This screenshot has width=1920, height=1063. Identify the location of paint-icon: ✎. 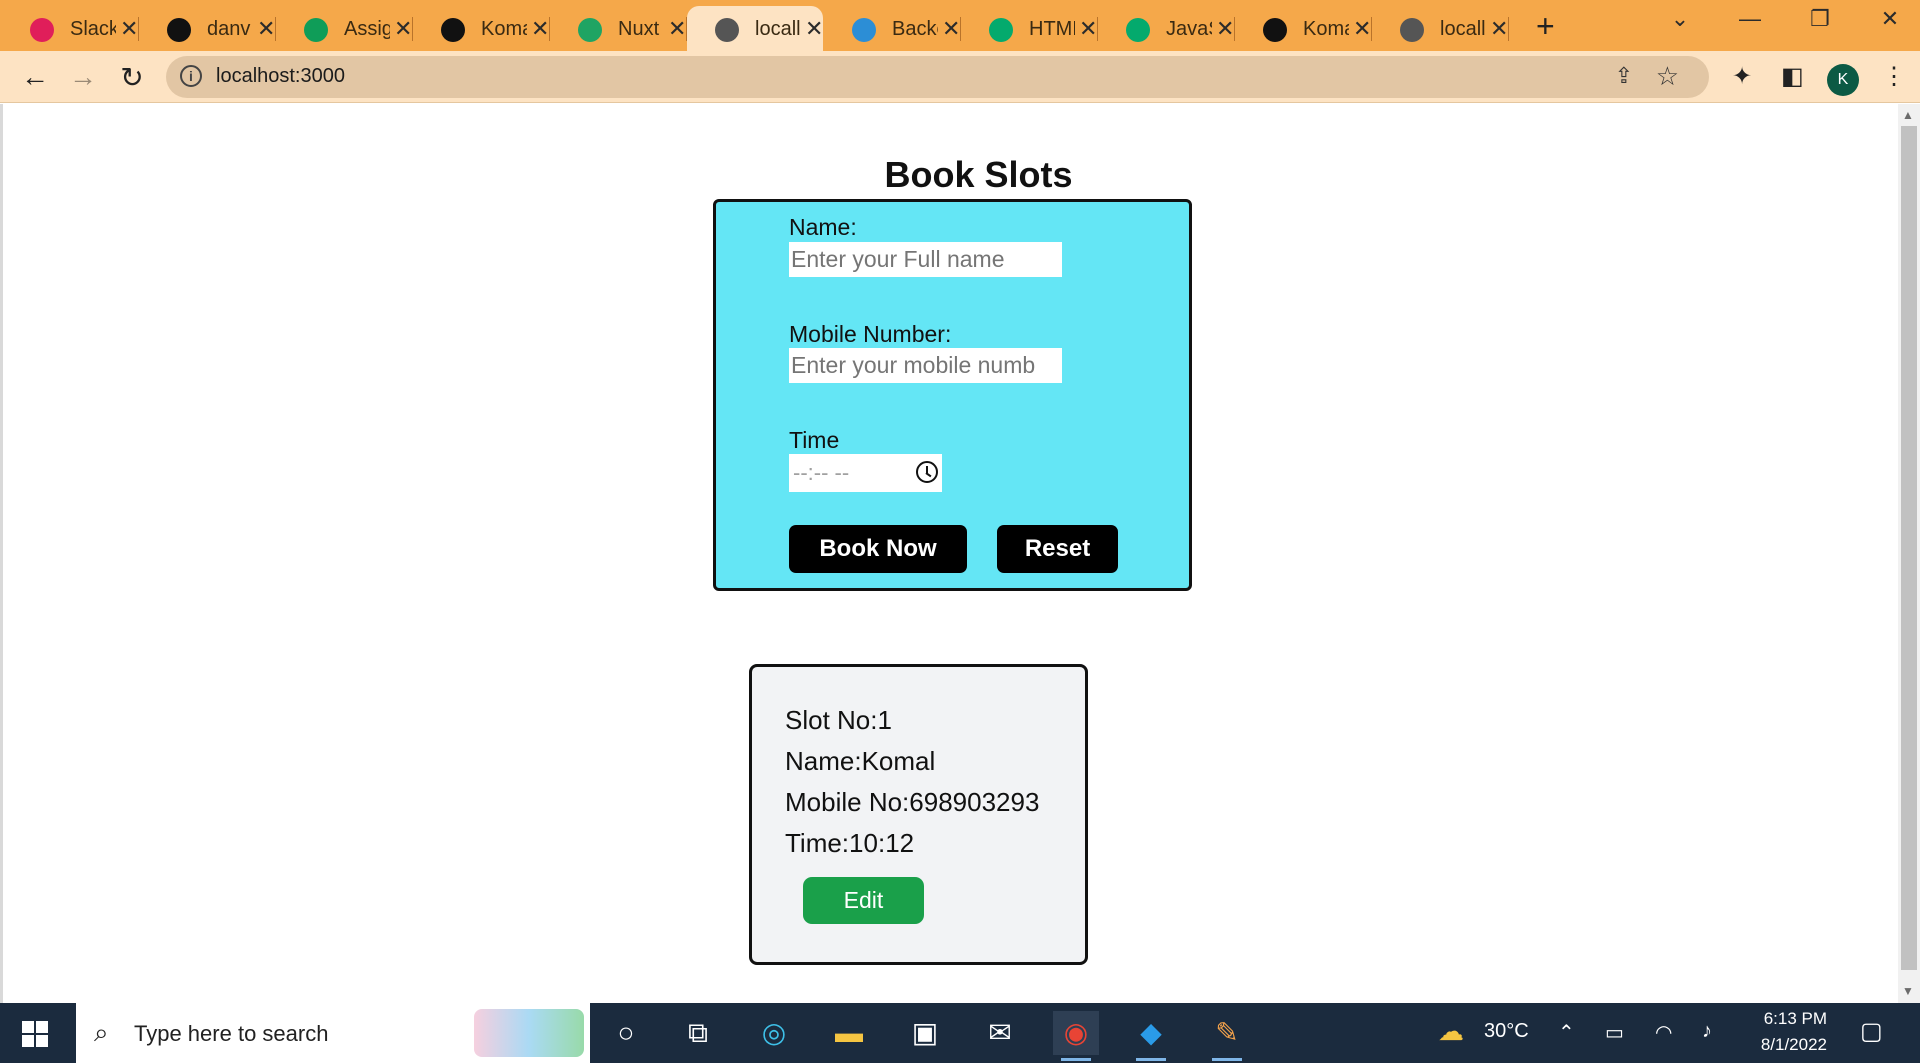
(1227, 1036).